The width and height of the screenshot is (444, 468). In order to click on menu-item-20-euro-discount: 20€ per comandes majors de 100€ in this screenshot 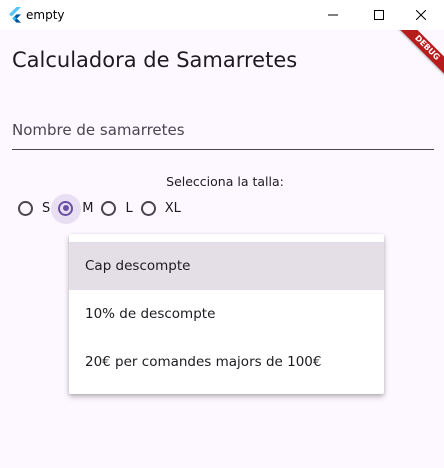, I will do `click(226, 362)`.